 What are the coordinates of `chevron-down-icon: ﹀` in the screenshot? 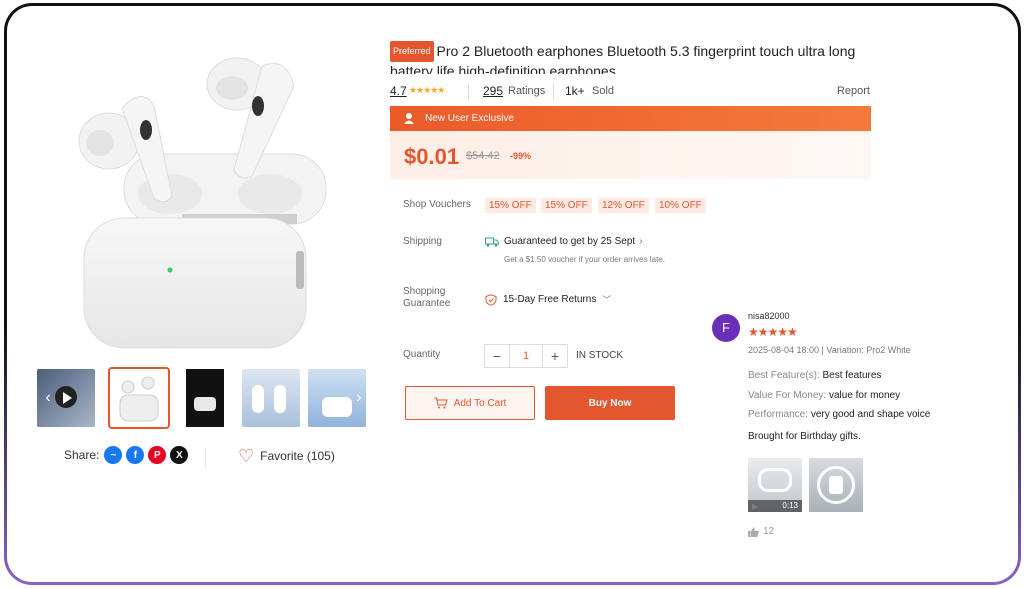 It's located at (607, 300).